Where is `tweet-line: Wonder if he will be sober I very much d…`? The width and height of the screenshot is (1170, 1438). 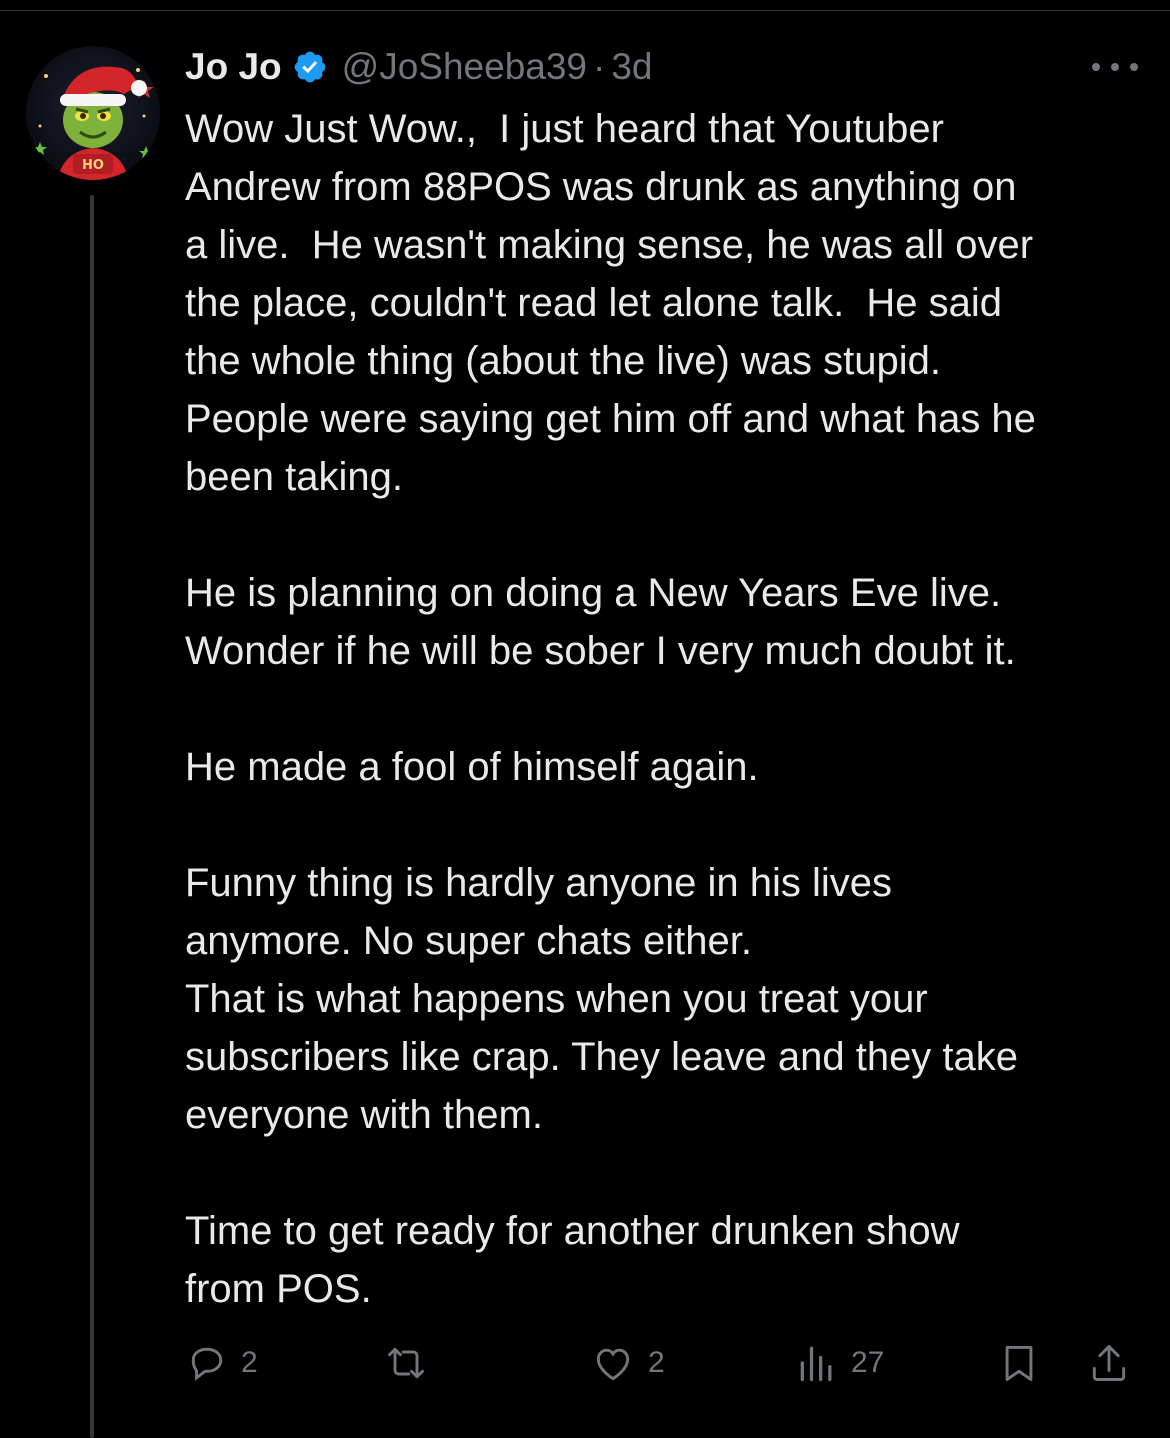
tweet-line: Wonder if he will be sober I very much d… is located at coordinates (600, 651).